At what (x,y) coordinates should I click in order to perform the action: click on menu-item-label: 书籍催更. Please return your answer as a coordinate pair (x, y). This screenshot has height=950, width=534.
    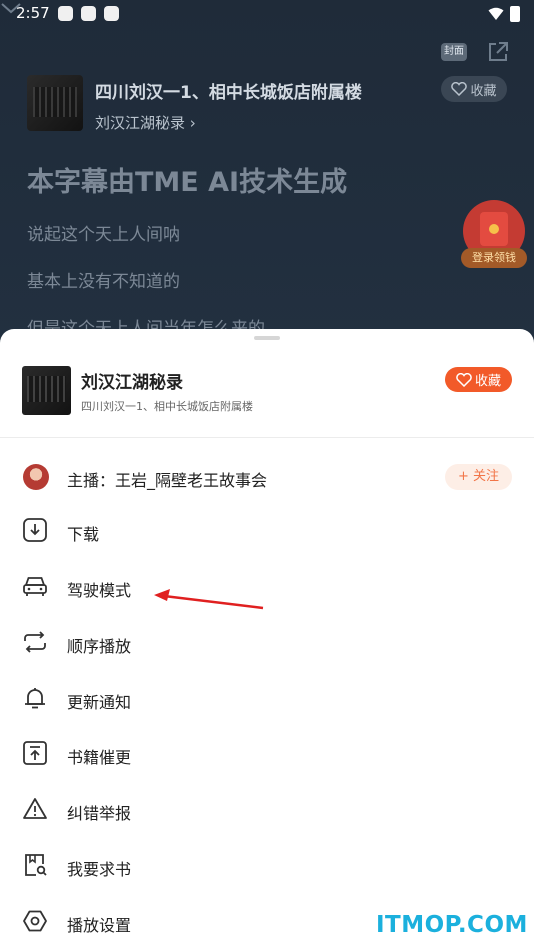
    Looking at the image, I should click on (99, 757).